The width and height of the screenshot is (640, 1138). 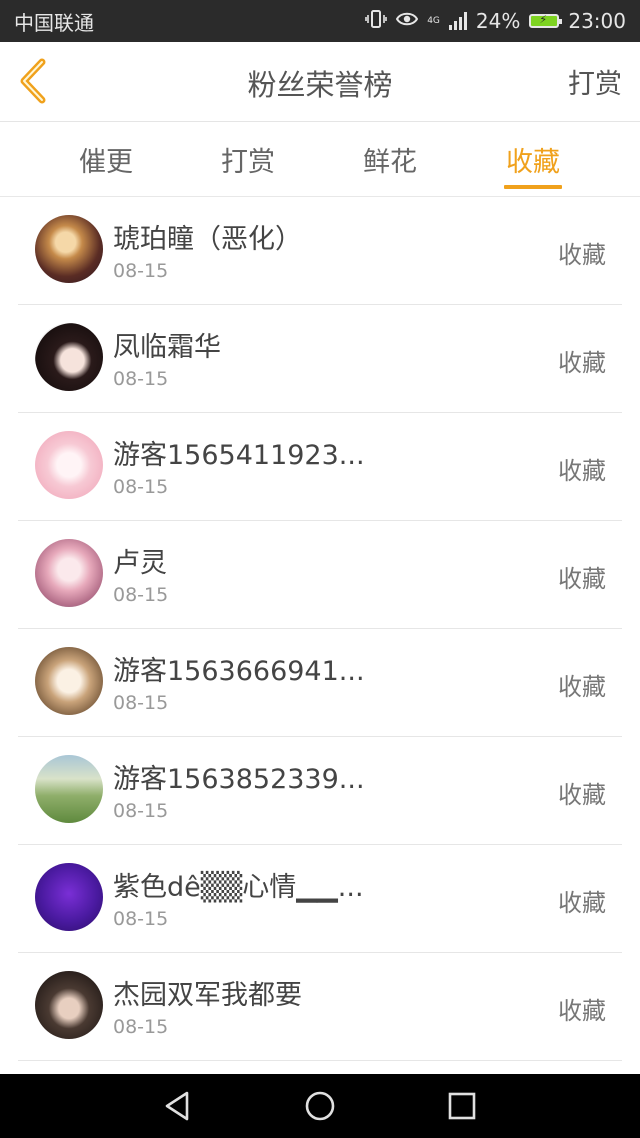 What do you see at coordinates (376, 21) in the screenshot?
I see `vibrate-icon` at bounding box center [376, 21].